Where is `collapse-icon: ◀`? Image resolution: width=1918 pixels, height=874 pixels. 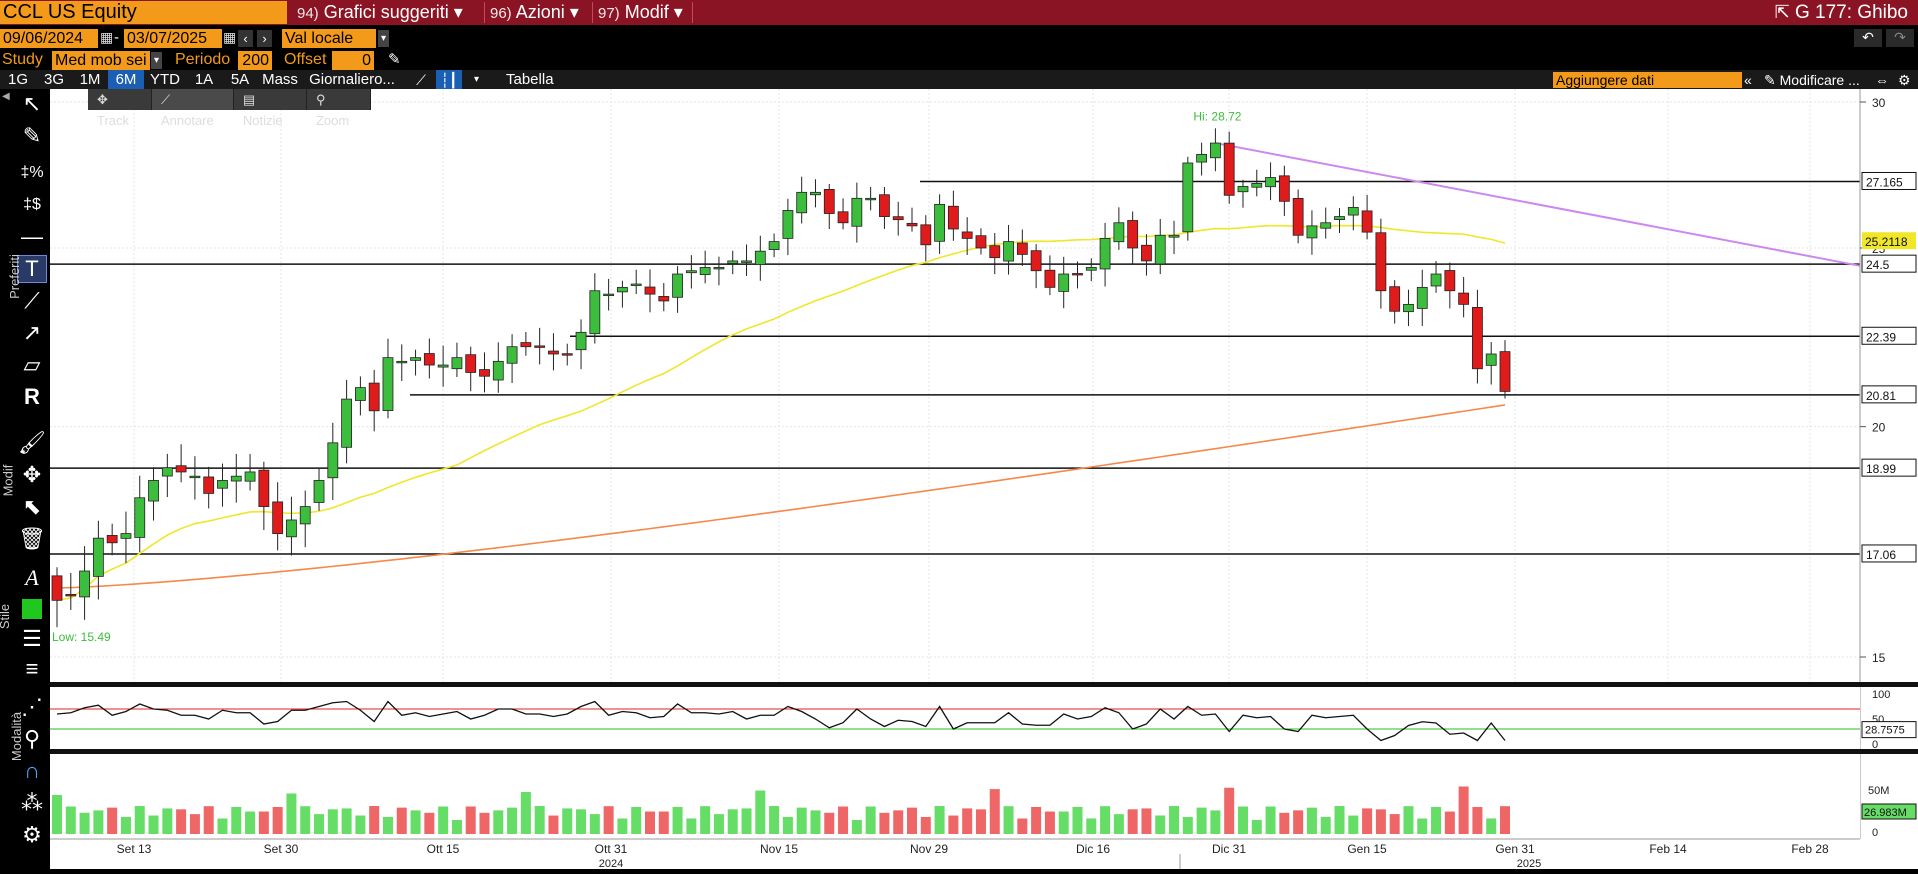 collapse-icon: ◀ is located at coordinates (6, 96).